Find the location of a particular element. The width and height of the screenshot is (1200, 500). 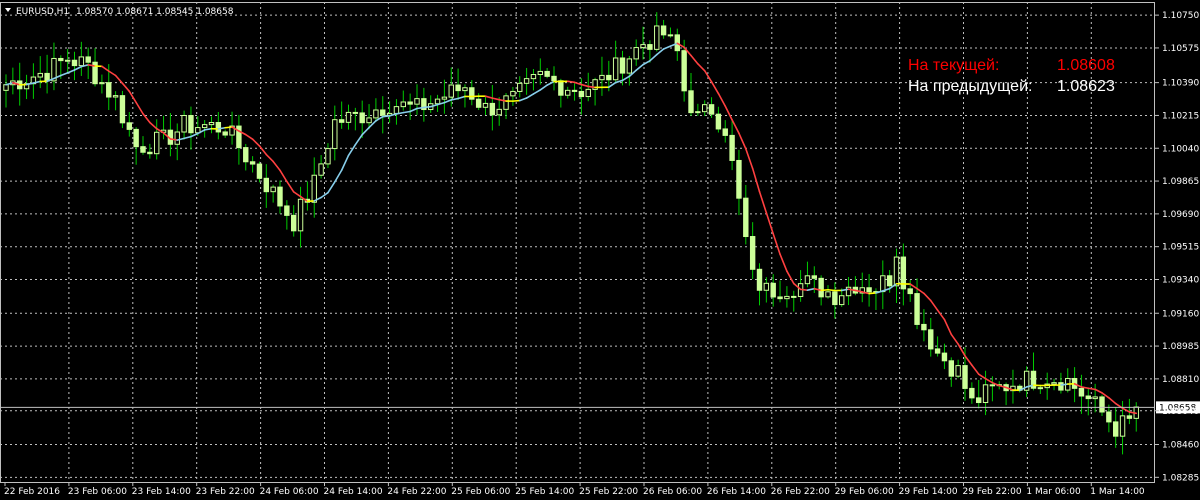

time-tick-label: 22 Feb 2016 is located at coordinates (32, 492).